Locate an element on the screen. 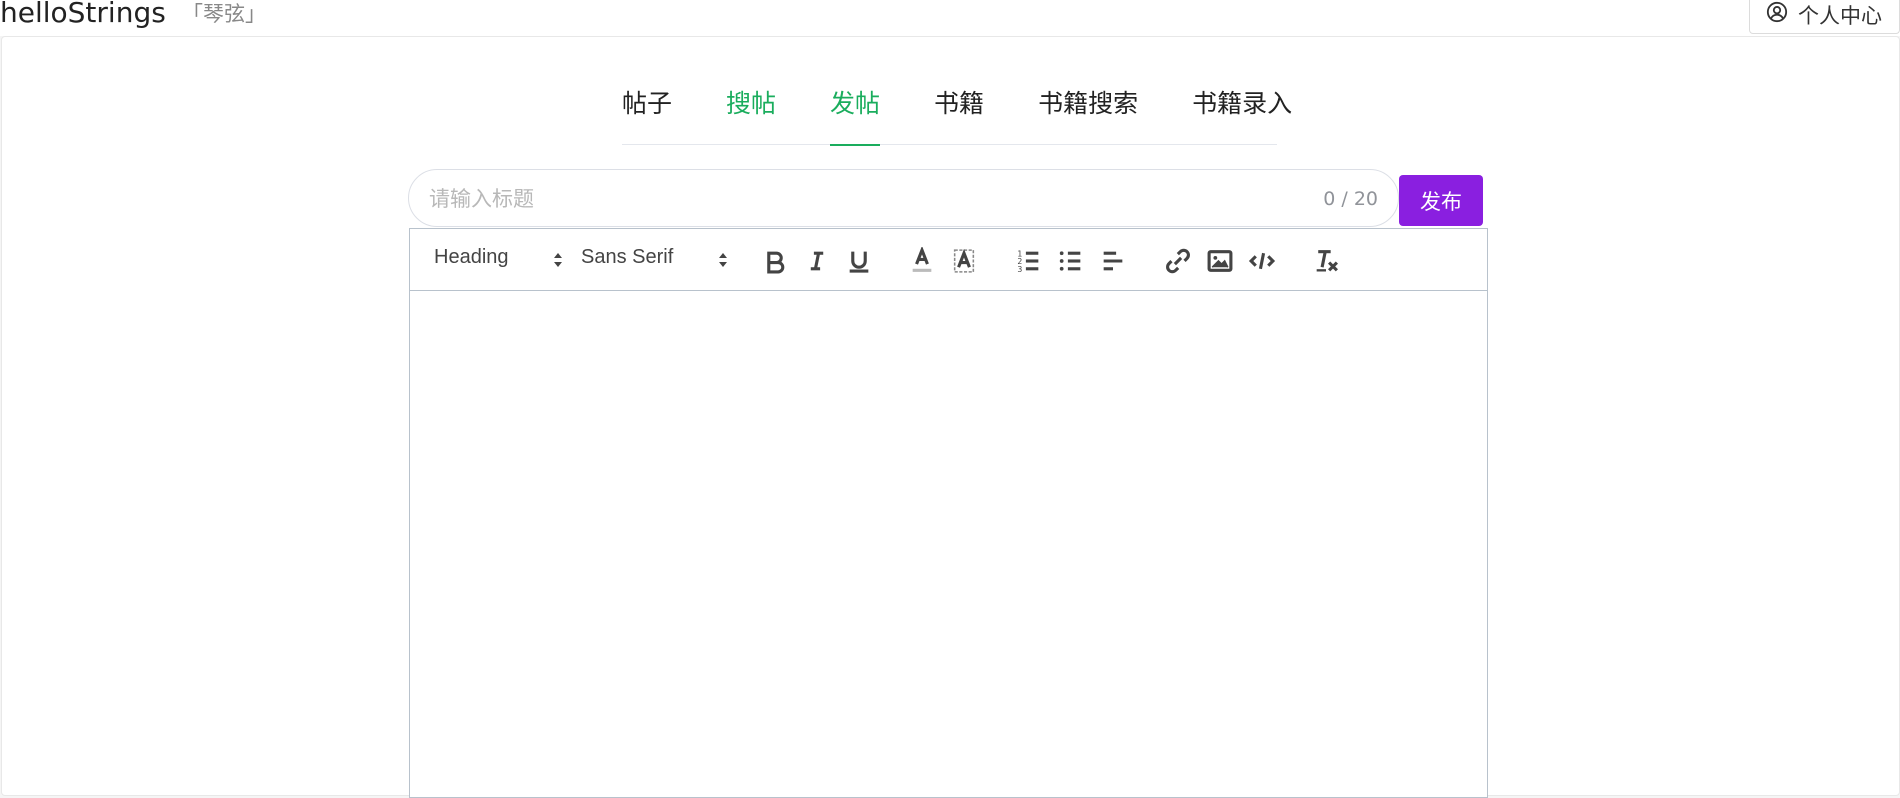  code-block-icon is located at coordinates (1262, 261).